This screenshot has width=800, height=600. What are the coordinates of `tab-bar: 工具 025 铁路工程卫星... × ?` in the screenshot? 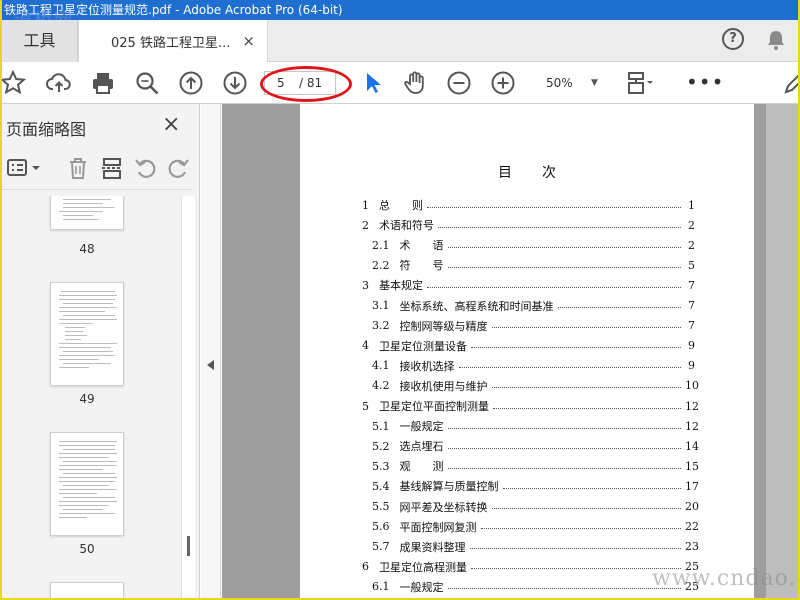 It's located at (400, 41).